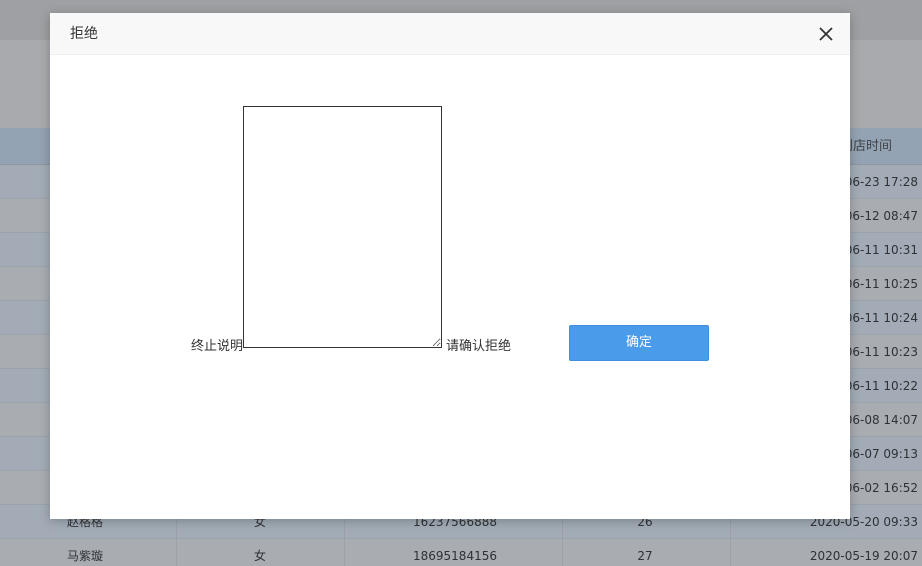 The width and height of the screenshot is (922, 566). I want to click on confirm-reject-text: 请确认拒绝, so click(479, 346).